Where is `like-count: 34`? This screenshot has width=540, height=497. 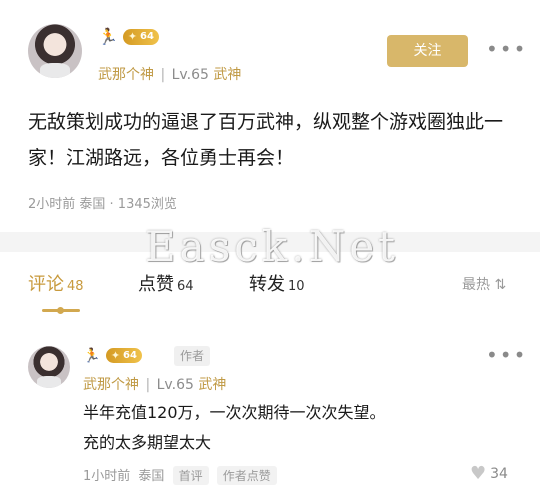
like-count: 34 is located at coordinates (499, 473).